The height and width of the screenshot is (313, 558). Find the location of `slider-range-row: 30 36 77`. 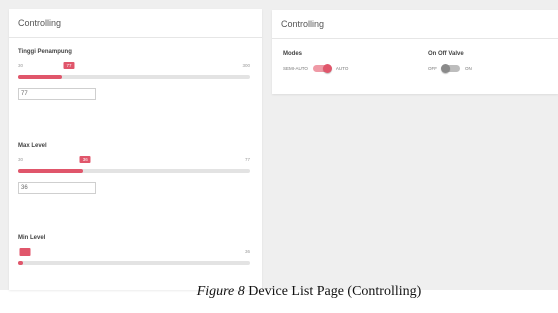

slider-range-row: 30 36 77 is located at coordinates (134, 162).